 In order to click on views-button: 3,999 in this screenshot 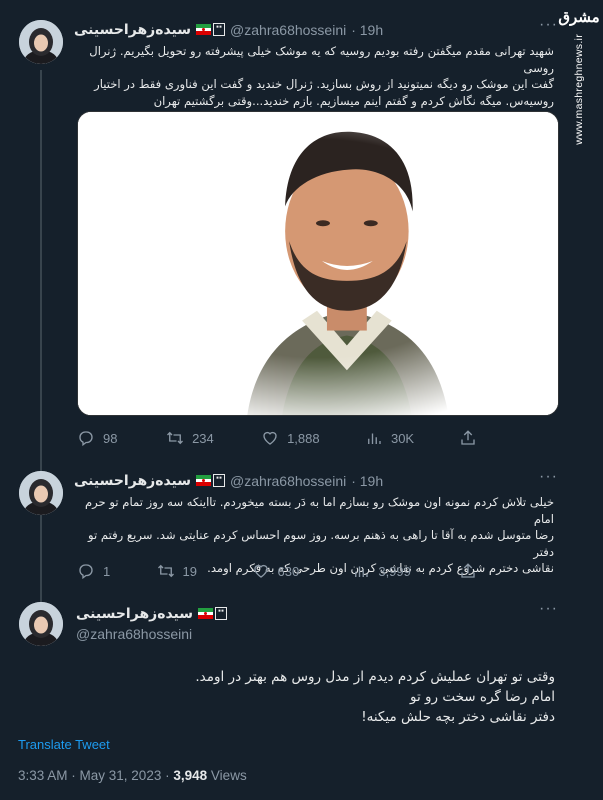, I will do `click(405, 571)`.